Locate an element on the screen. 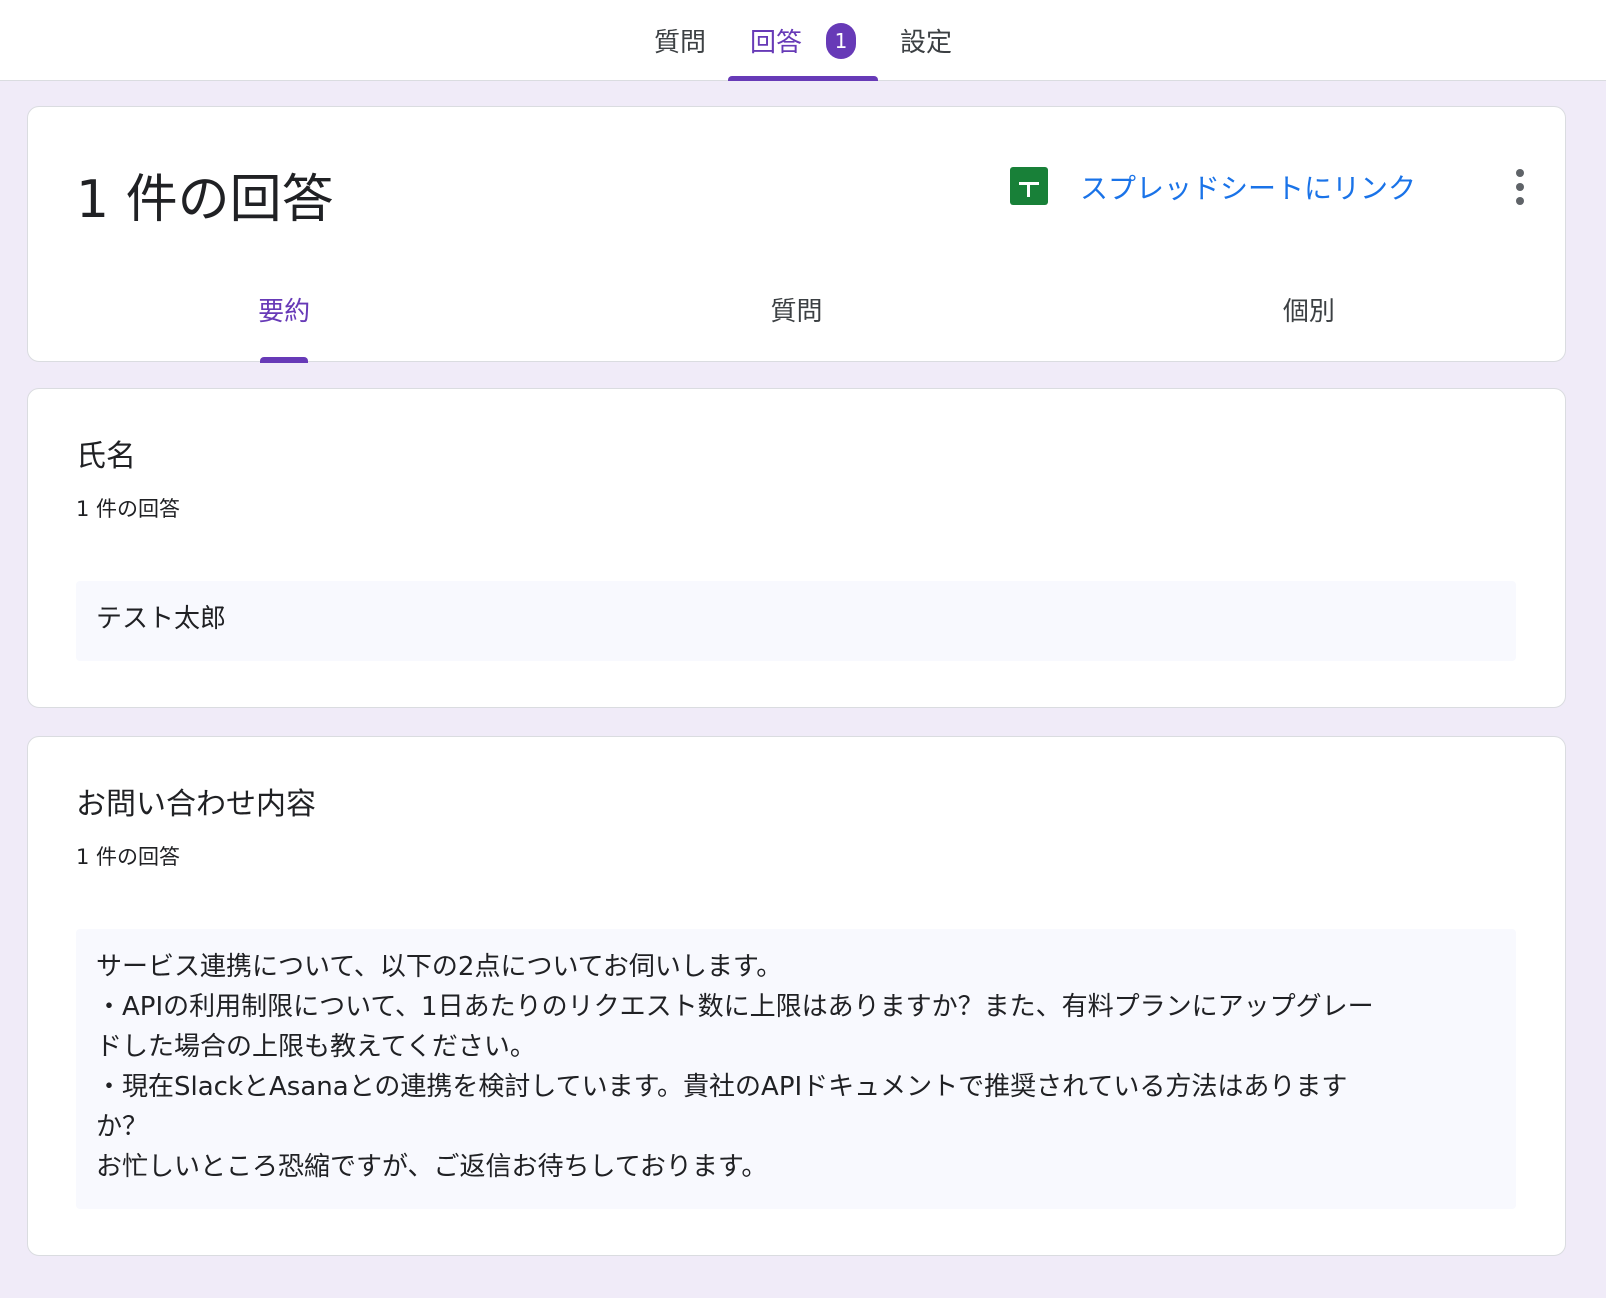 The image size is (1606, 1298). tab-question: 質問 is located at coordinates (796, 320).